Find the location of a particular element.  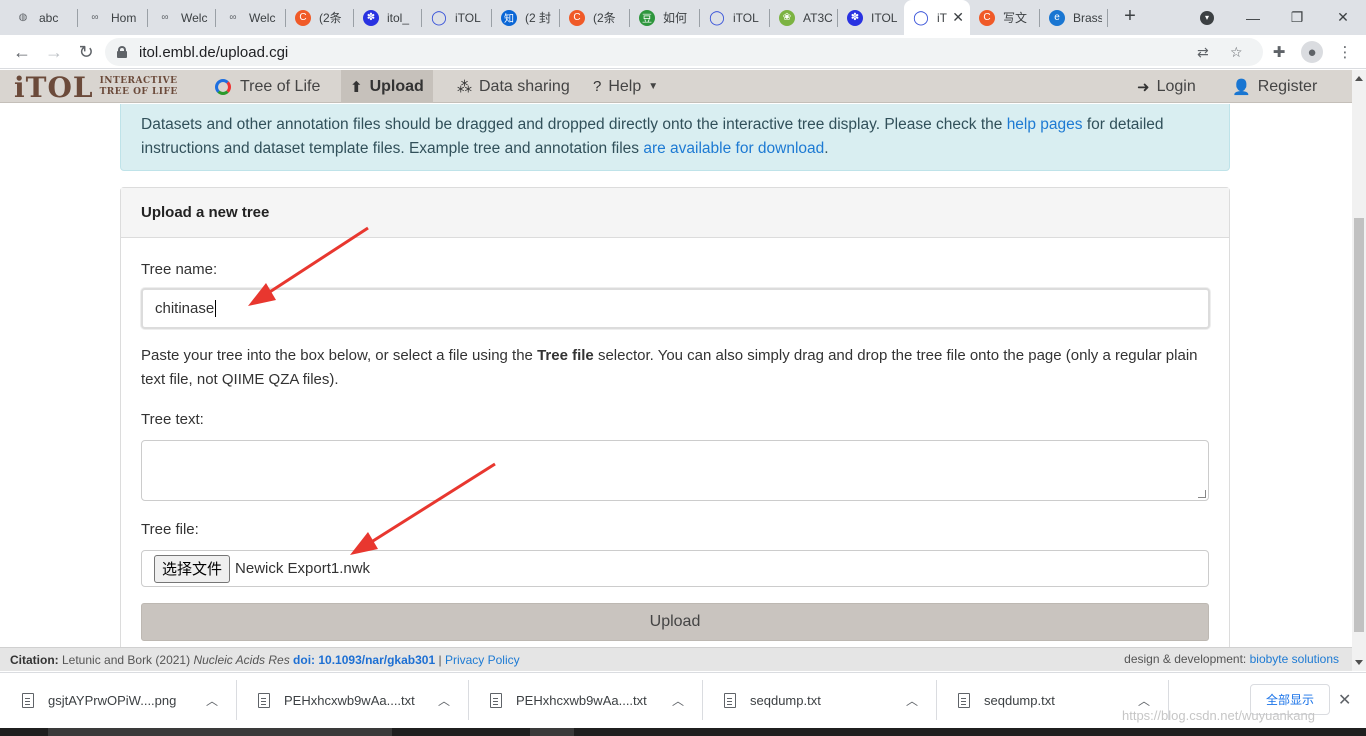

minimize-button: — is located at coordinates (1253, 17).